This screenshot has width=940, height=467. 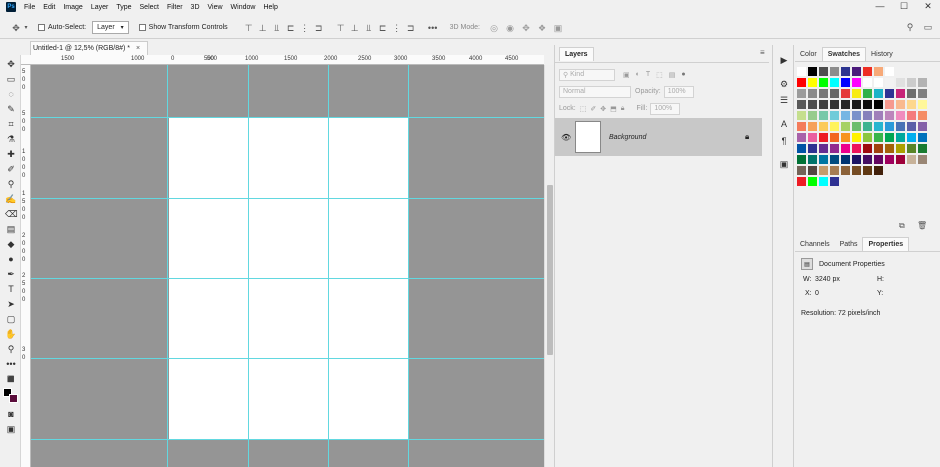 I want to click on tab-channels: Channels, so click(x=815, y=244).